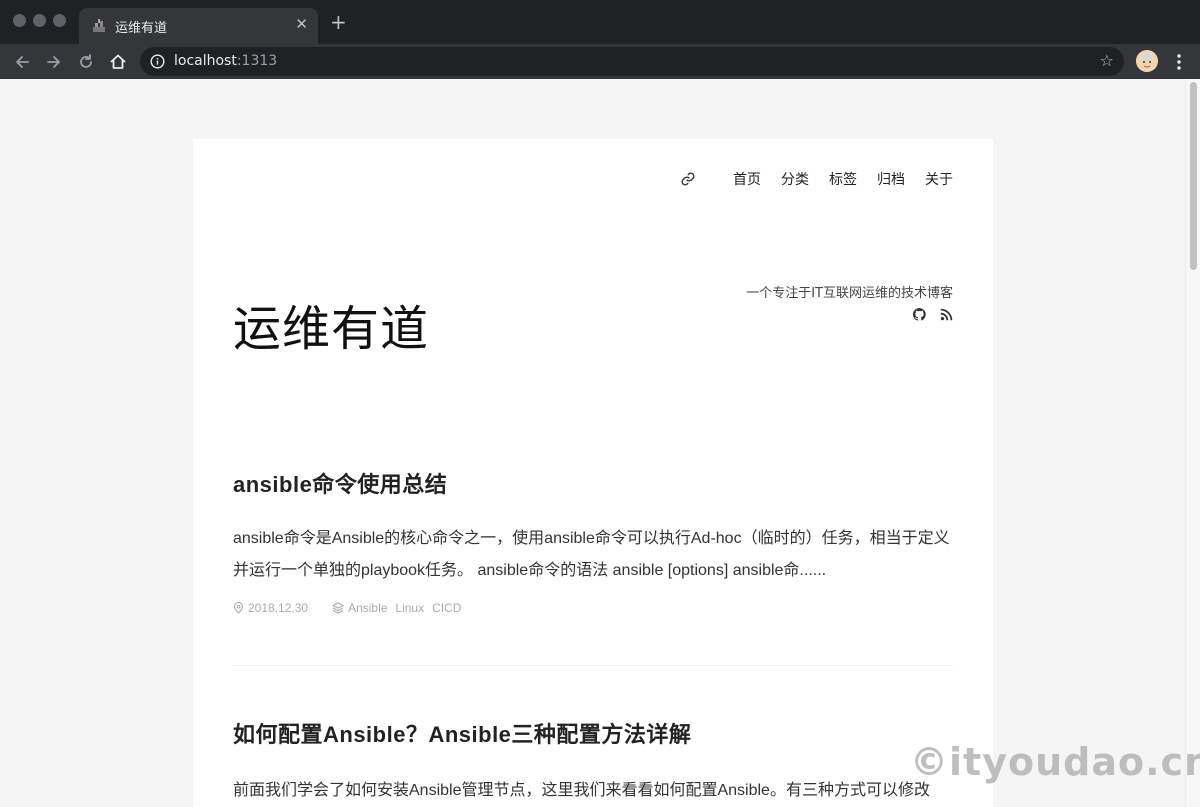  Describe the element at coordinates (257, 61) in the screenshot. I see `url-port: :1313` at that location.